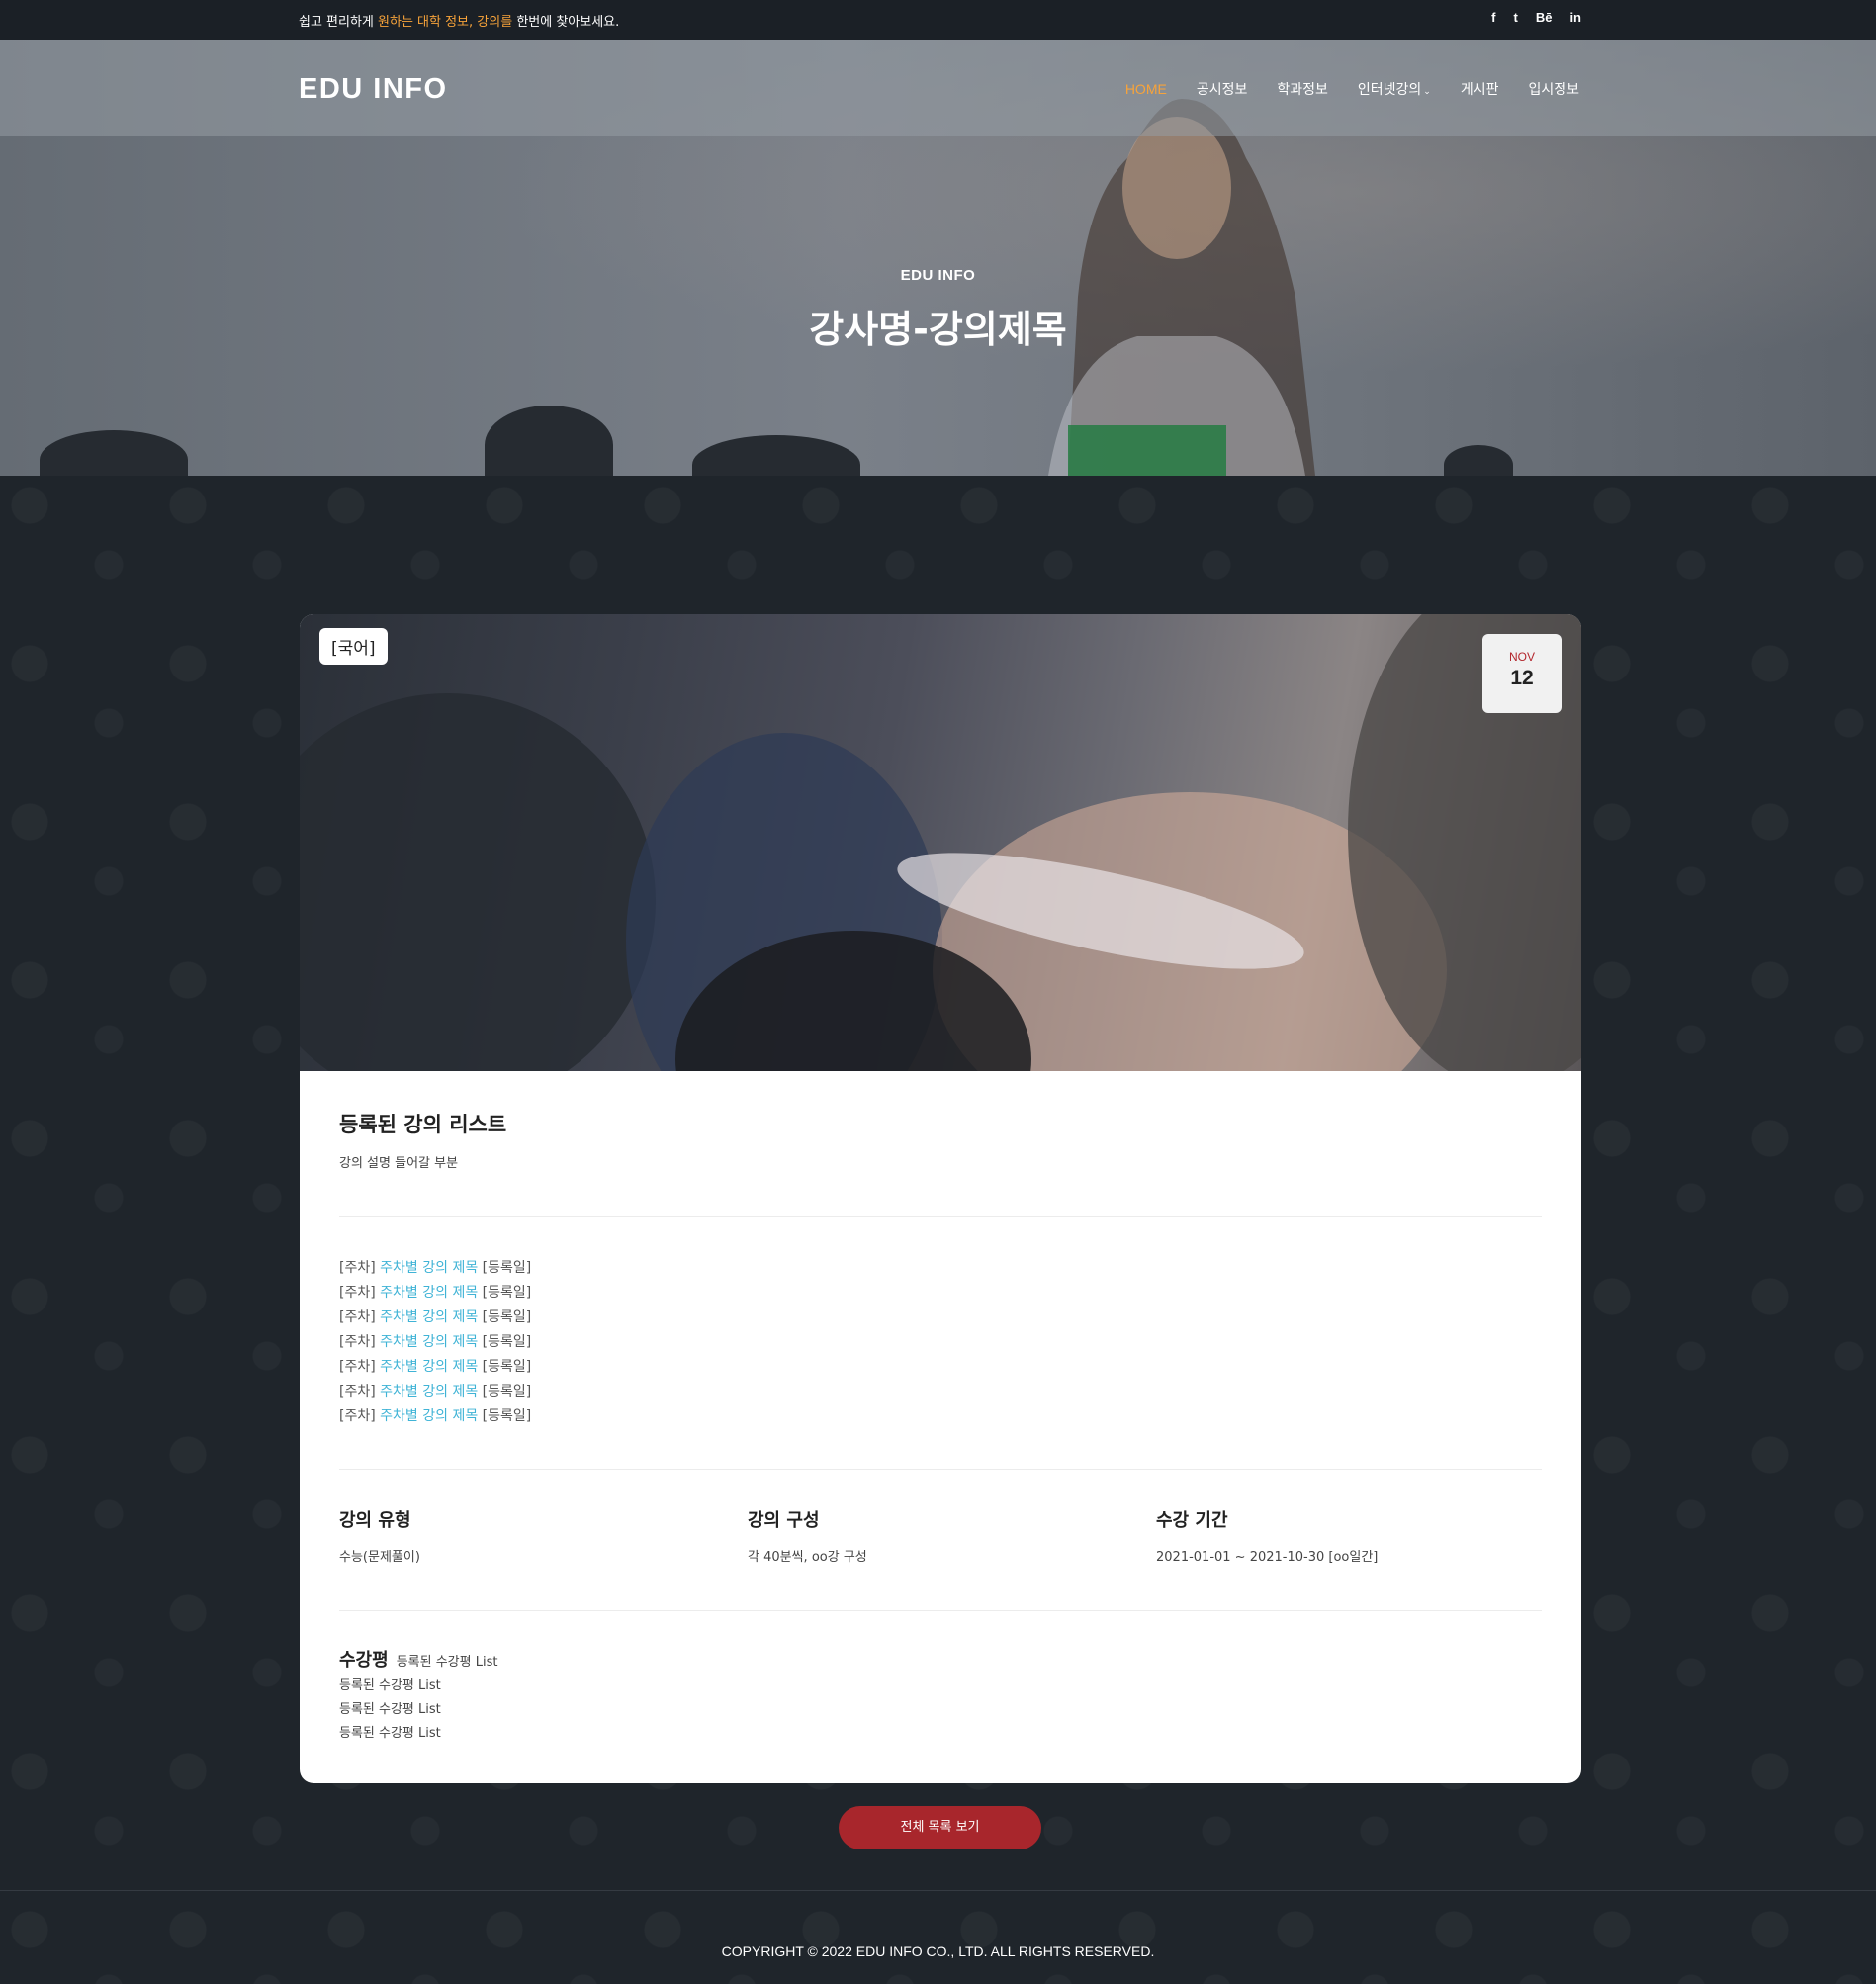  What do you see at coordinates (478, 882) in the screenshot?
I see `photo-shape` at bounding box center [478, 882].